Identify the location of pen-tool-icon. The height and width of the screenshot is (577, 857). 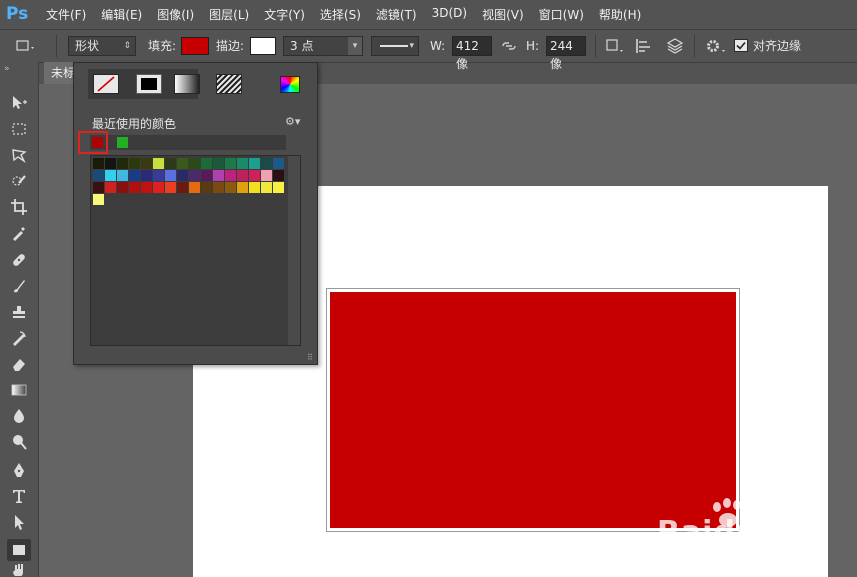
(19, 470).